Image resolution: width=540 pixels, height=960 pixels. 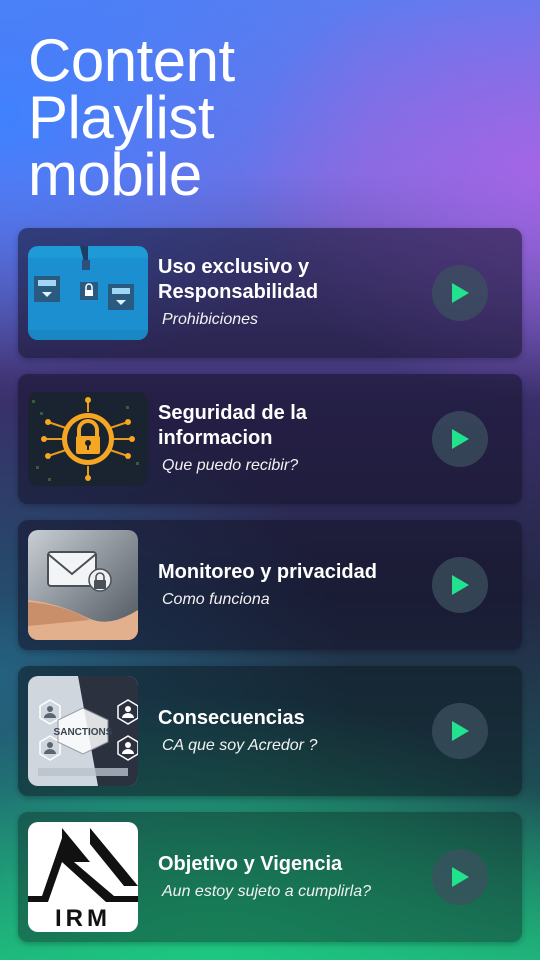 What do you see at coordinates (267, 571) in the screenshot?
I see `item-title: Monitoreo y privacidad` at bounding box center [267, 571].